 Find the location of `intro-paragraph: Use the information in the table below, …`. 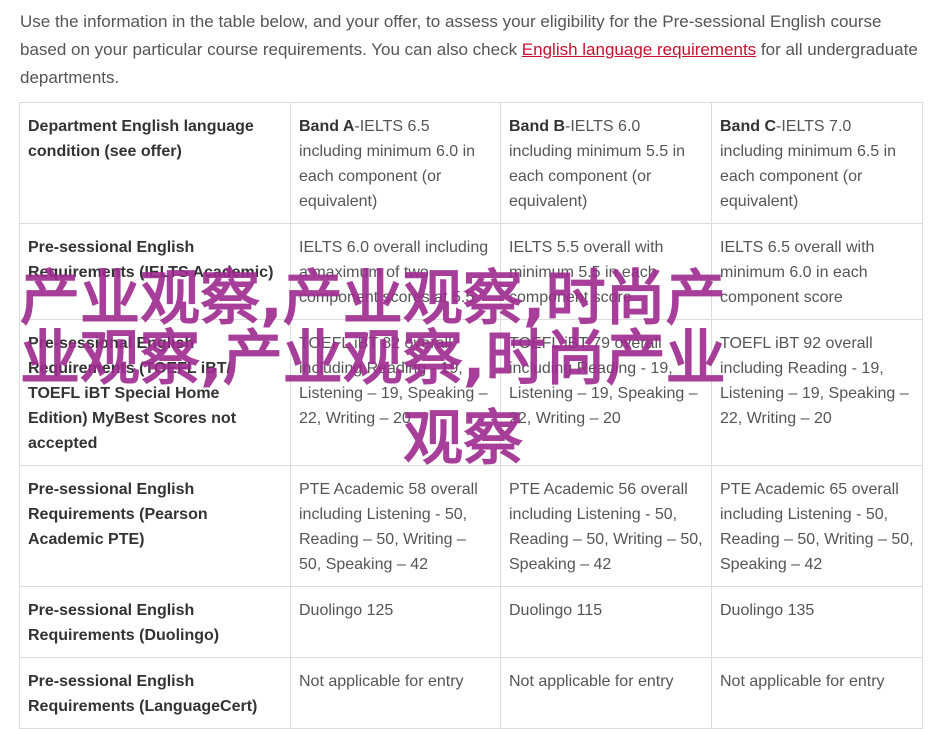

intro-paragraph: Use the information in the table below, … is located at coordinates (472, 50).